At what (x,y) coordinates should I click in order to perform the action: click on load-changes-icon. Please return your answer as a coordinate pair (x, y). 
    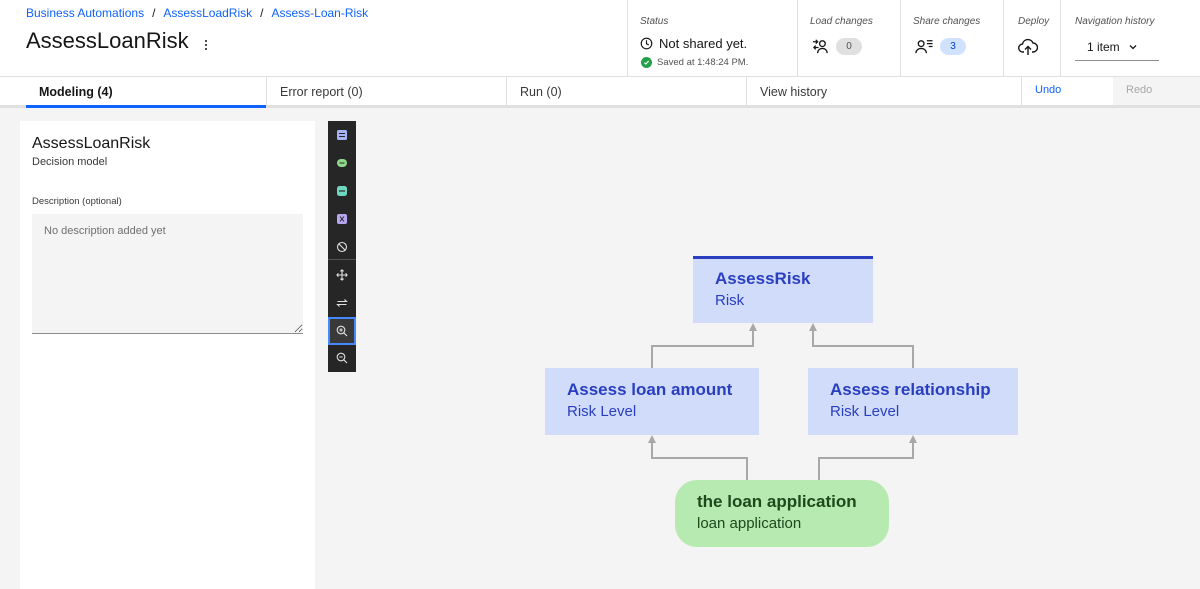
    Looking at the image, I should click on (820, 46).